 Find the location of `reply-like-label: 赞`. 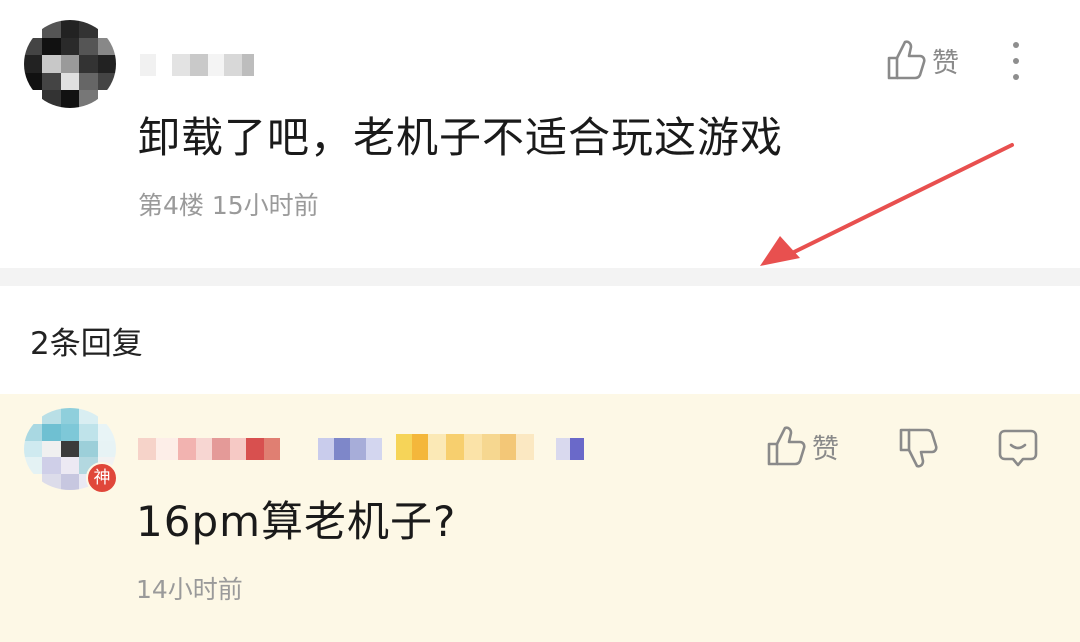

reply-like-label: 赞 is located at coordinates (825, 449).